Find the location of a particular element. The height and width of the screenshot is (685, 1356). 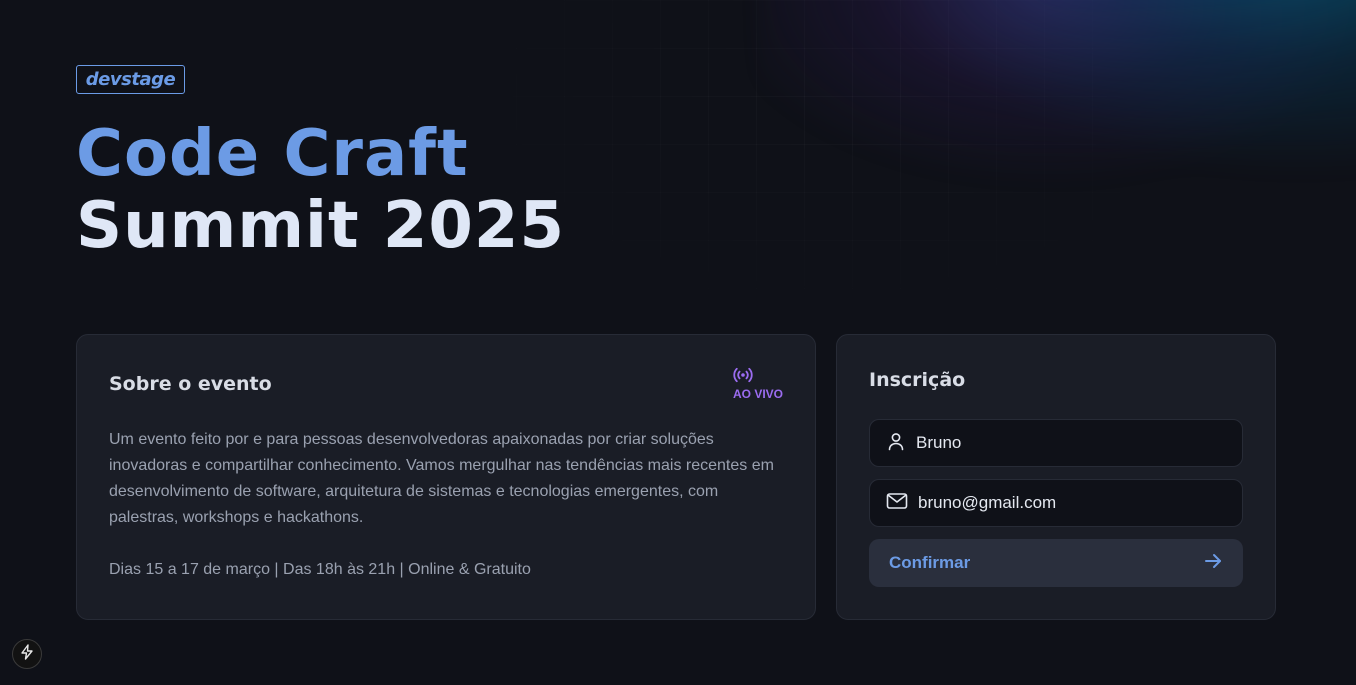

name-field is located at coordinates (1056, 443).